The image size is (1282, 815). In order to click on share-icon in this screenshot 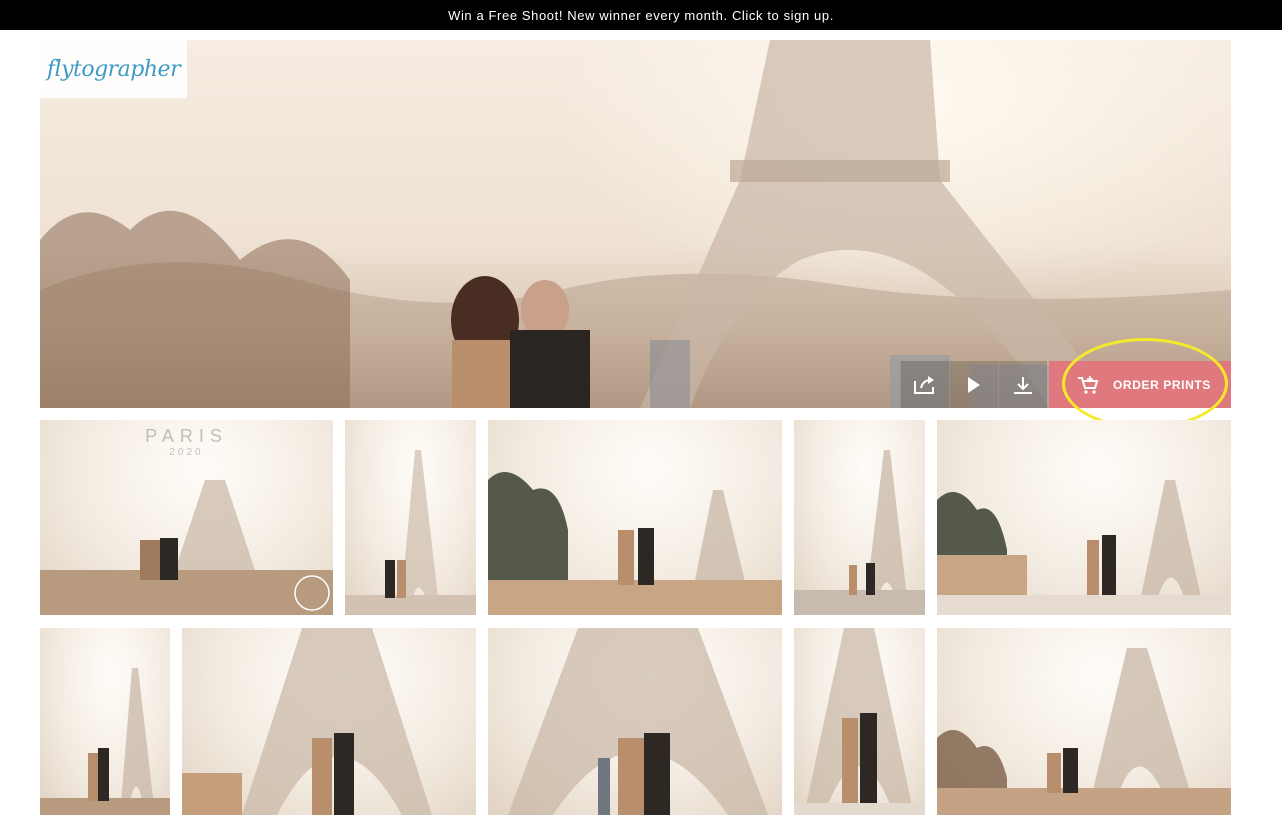, I will do `click(924, 384)`.